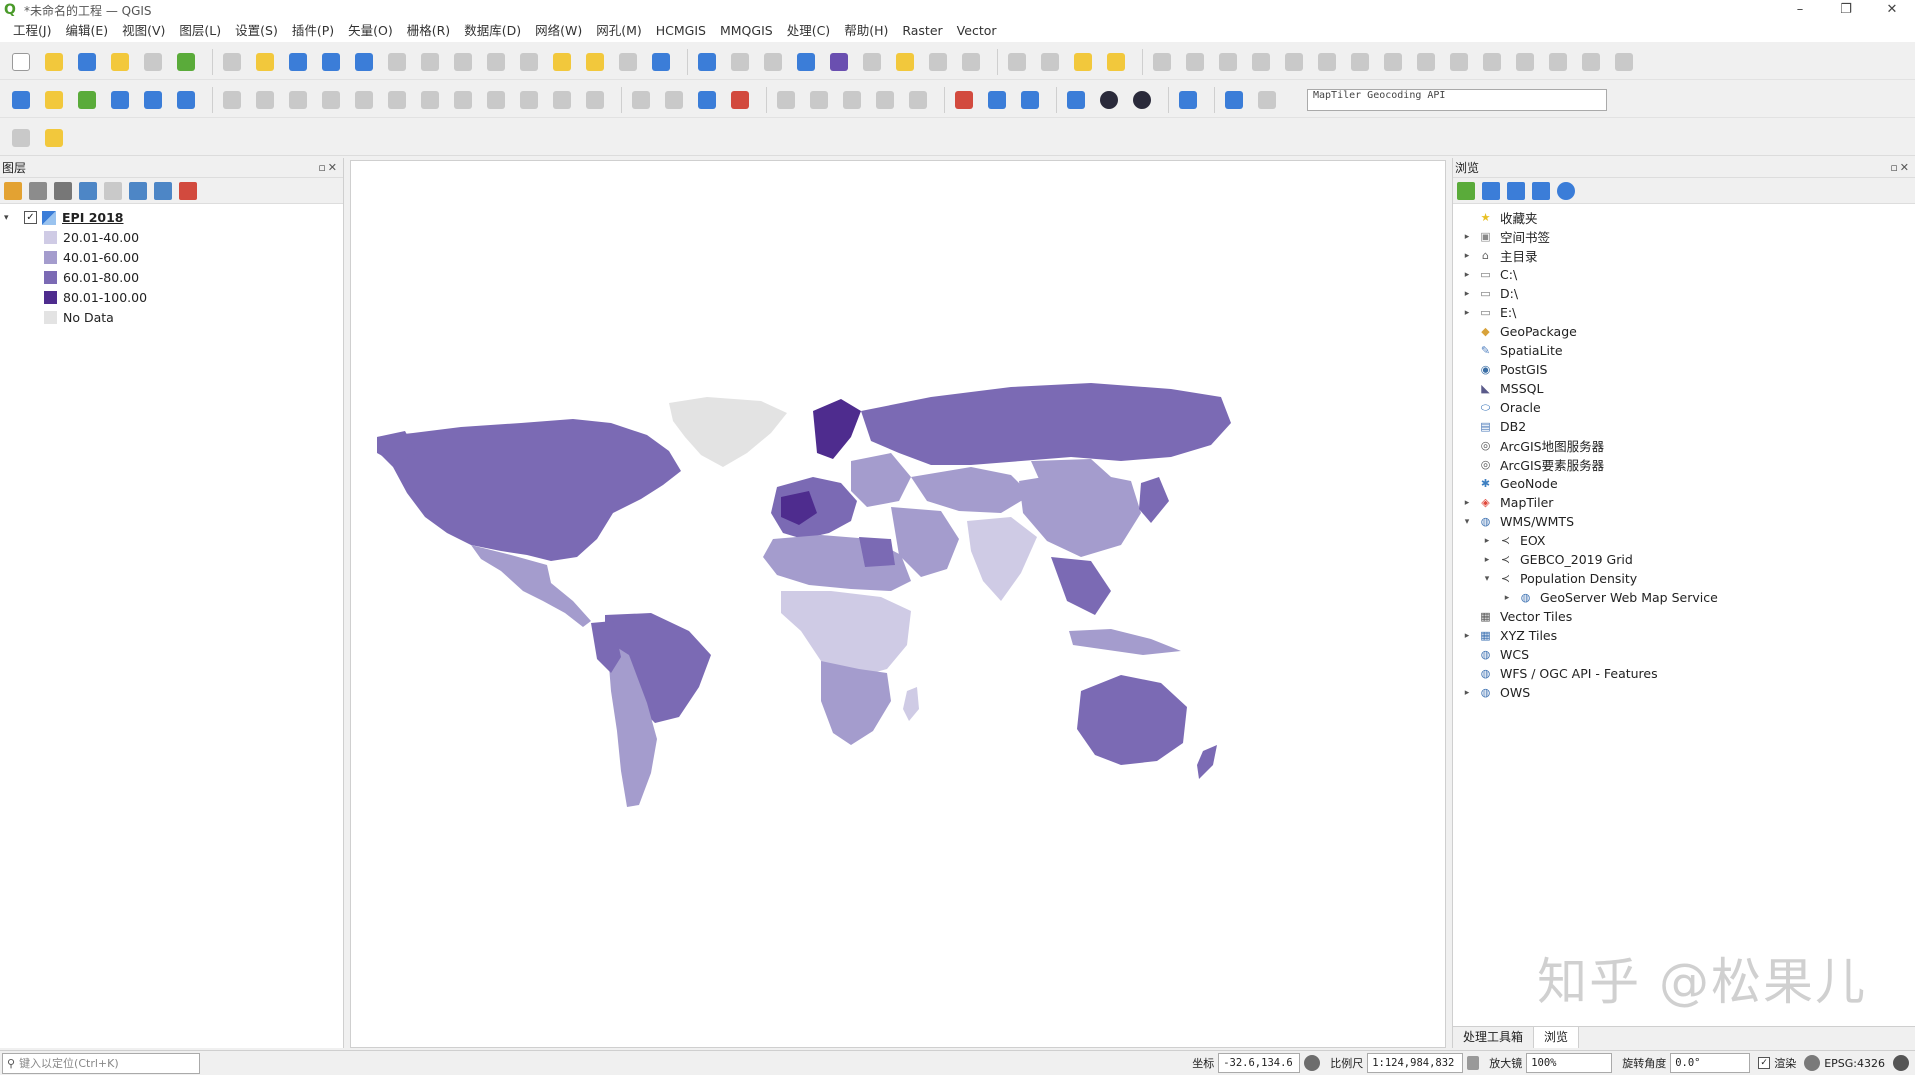 This screenshot has height=1075, width=1915. What do you see at coordinates (21, 100) in the screenshot?
I see `data-source-manager-button` at bounding box center [21, 100].